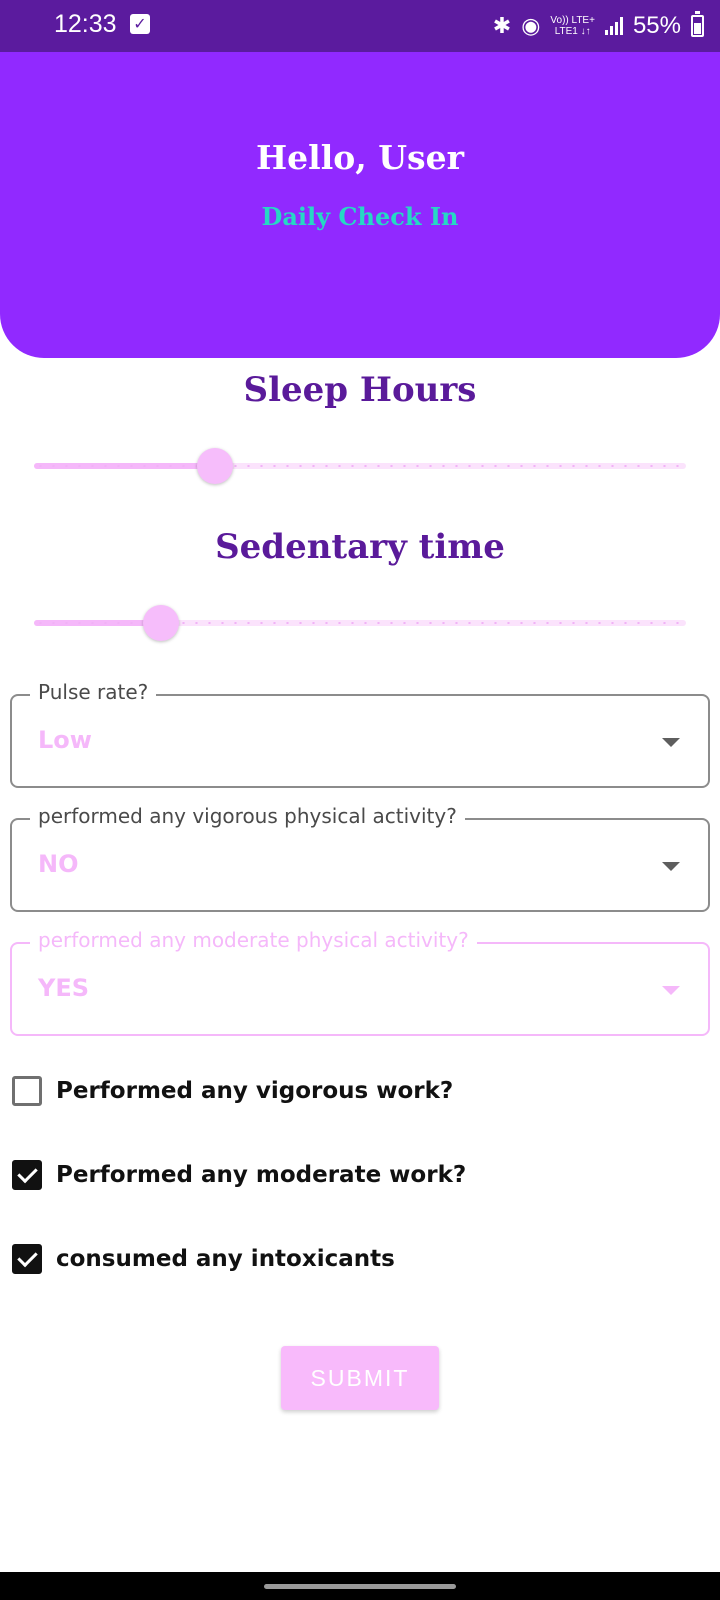 This screenshot has height=1600, width=720. Describe the element at coordinates (27, 1091) in the screenshot. I see `vigorous-work-checkbox` at that location.